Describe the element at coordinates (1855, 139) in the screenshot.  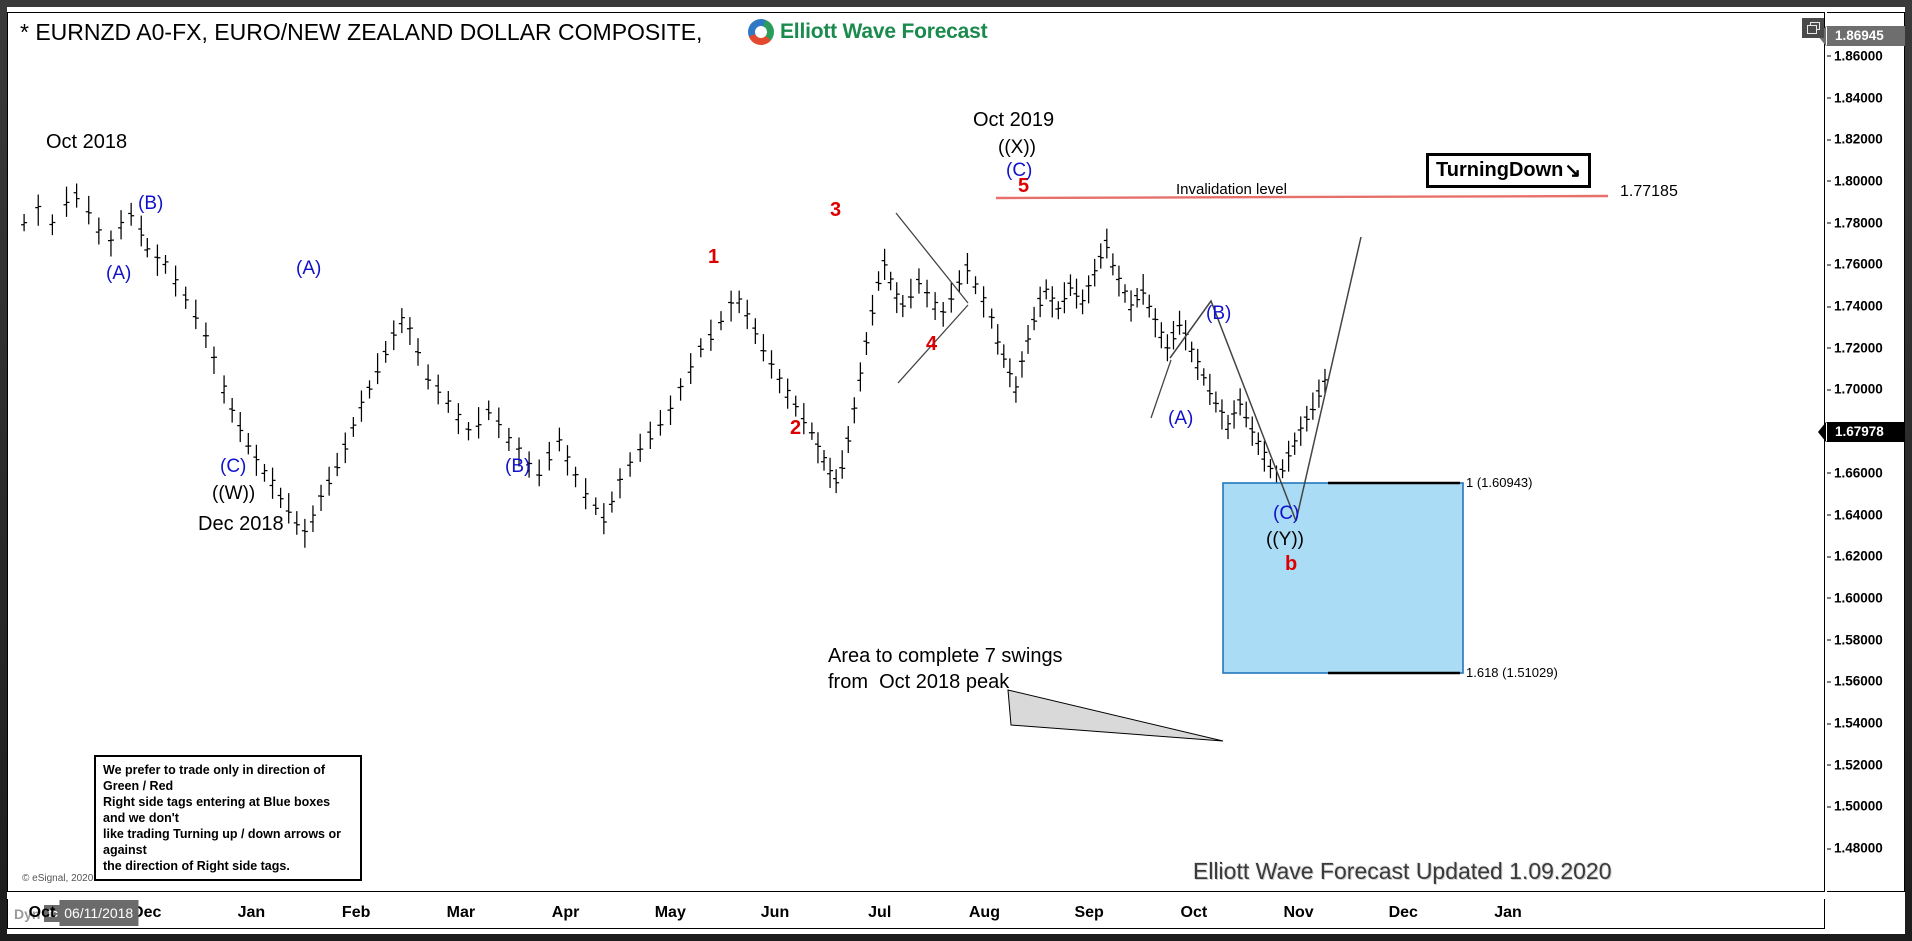
I see `price-tick: 1.82000` at that location.